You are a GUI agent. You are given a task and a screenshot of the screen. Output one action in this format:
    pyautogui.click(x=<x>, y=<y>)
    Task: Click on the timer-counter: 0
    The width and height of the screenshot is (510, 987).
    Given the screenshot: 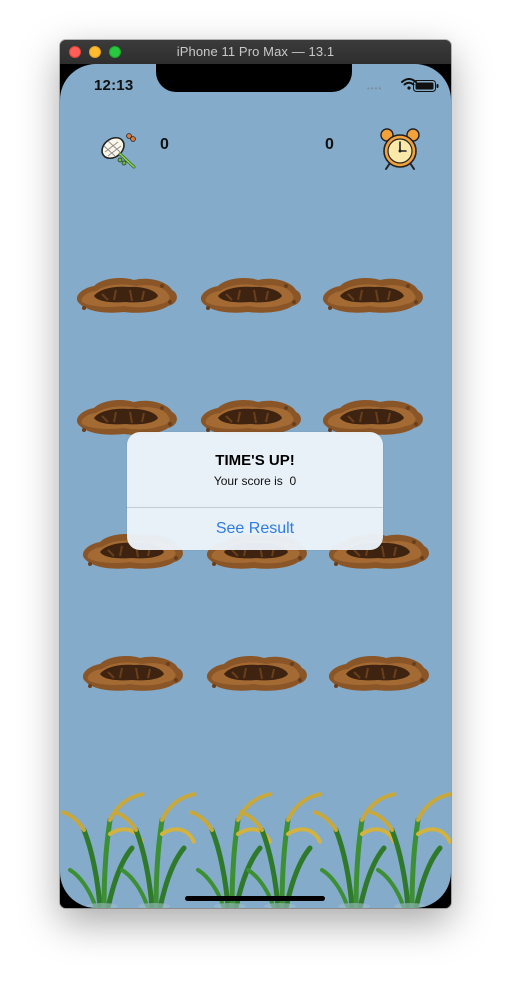 What is the action you would take?
    pyautogui.click(x=329, y=144)
    